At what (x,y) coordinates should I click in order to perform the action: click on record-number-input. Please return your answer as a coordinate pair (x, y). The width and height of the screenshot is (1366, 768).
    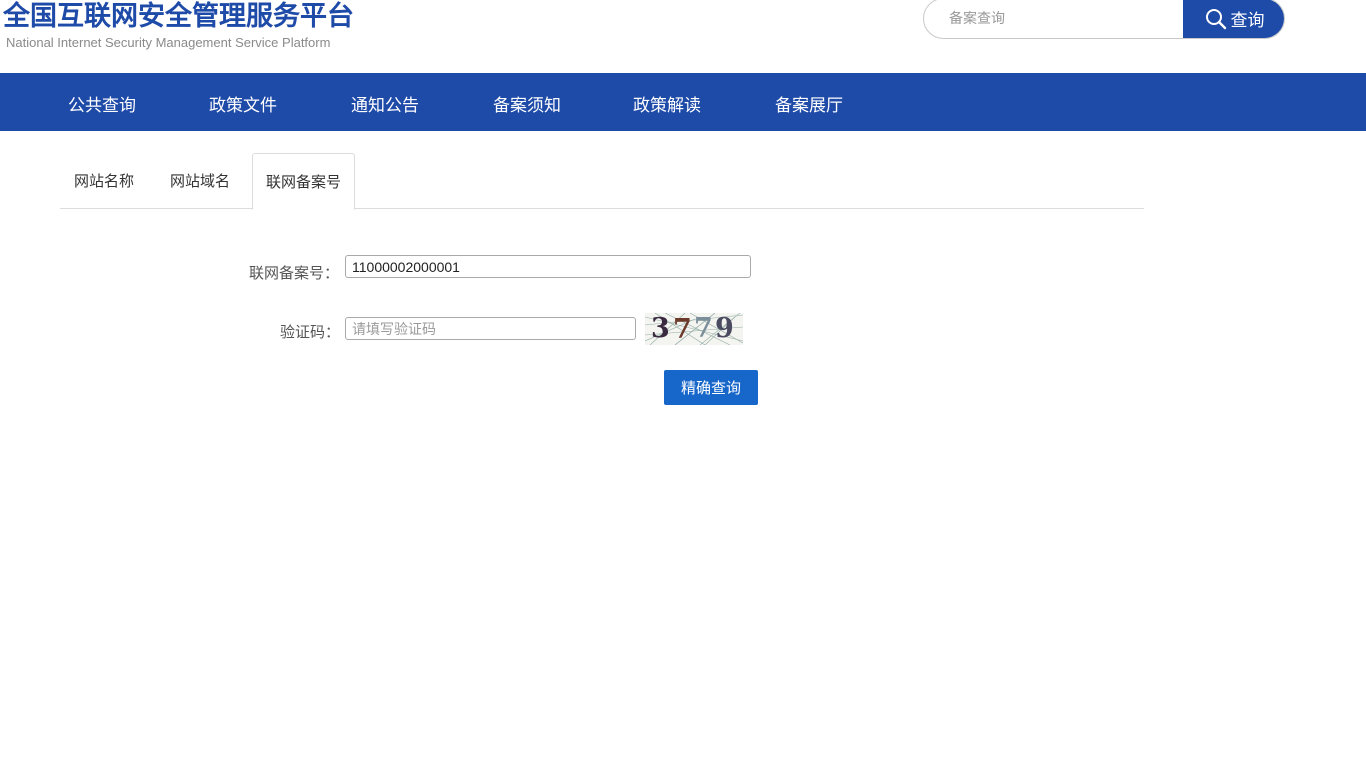
    Looking at the image, I should click on (548, 266).